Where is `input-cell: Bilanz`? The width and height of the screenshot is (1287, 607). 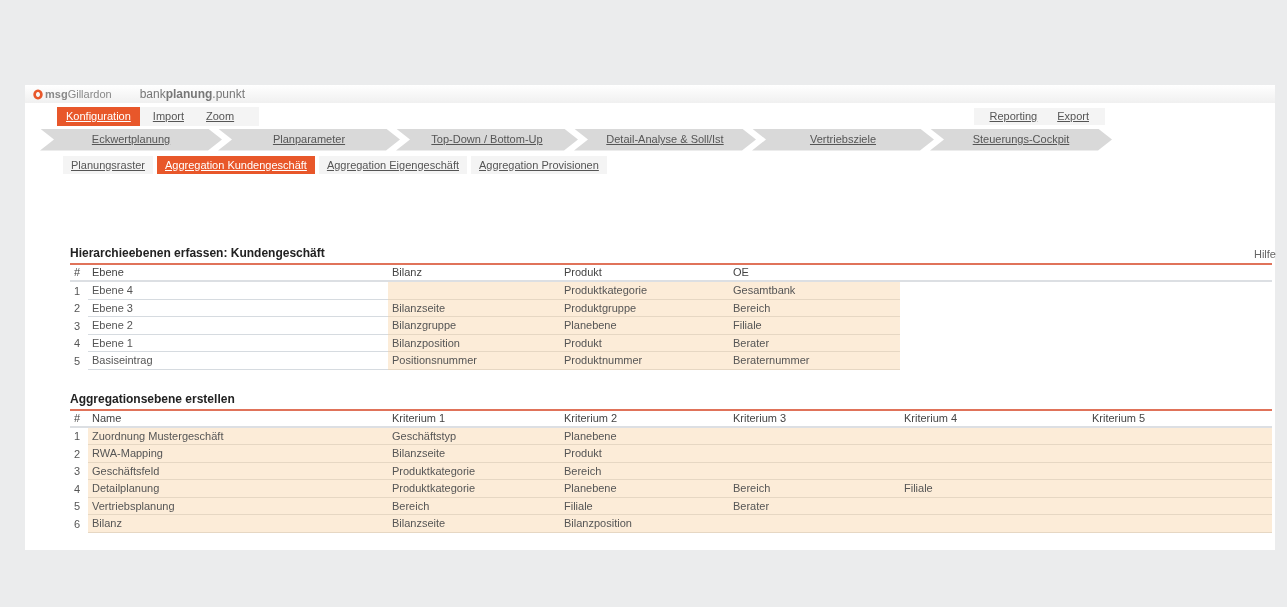
input-cell: Bilanz is located at coordinates (238, 524).